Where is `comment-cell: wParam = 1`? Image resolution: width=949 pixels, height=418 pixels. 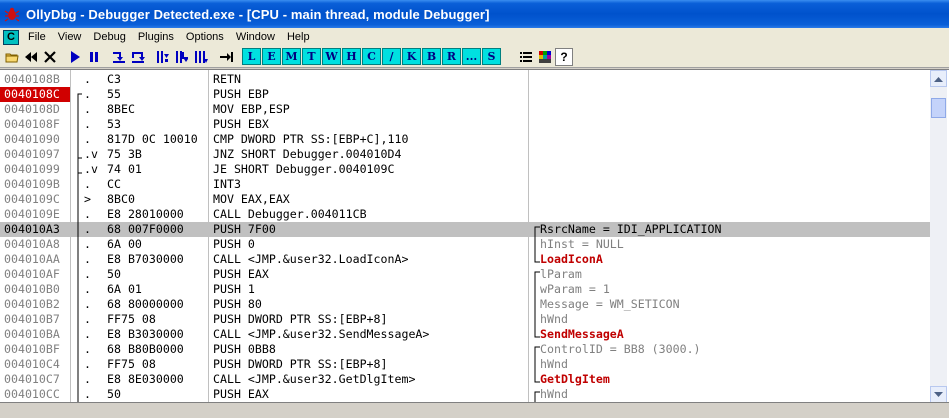
comment-cell: wParam = 1 is located at coordinates (575, 289).